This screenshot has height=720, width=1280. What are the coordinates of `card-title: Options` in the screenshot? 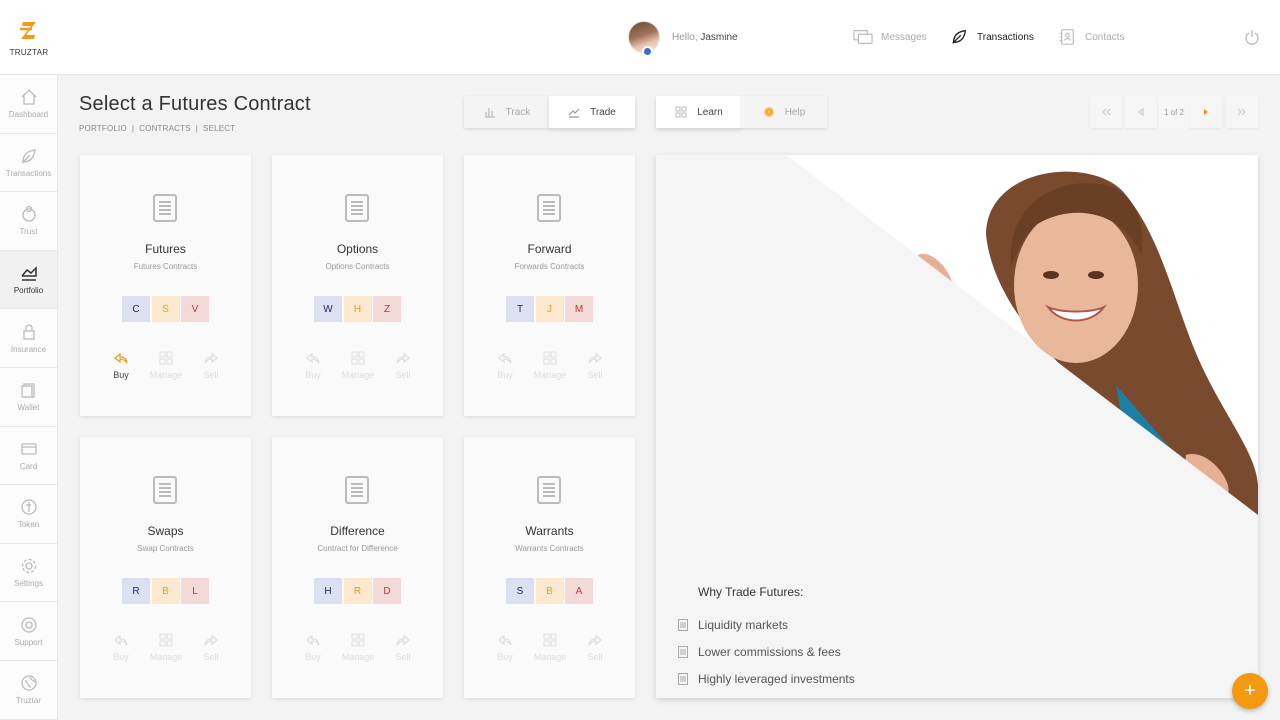 It's located at (357, 249).